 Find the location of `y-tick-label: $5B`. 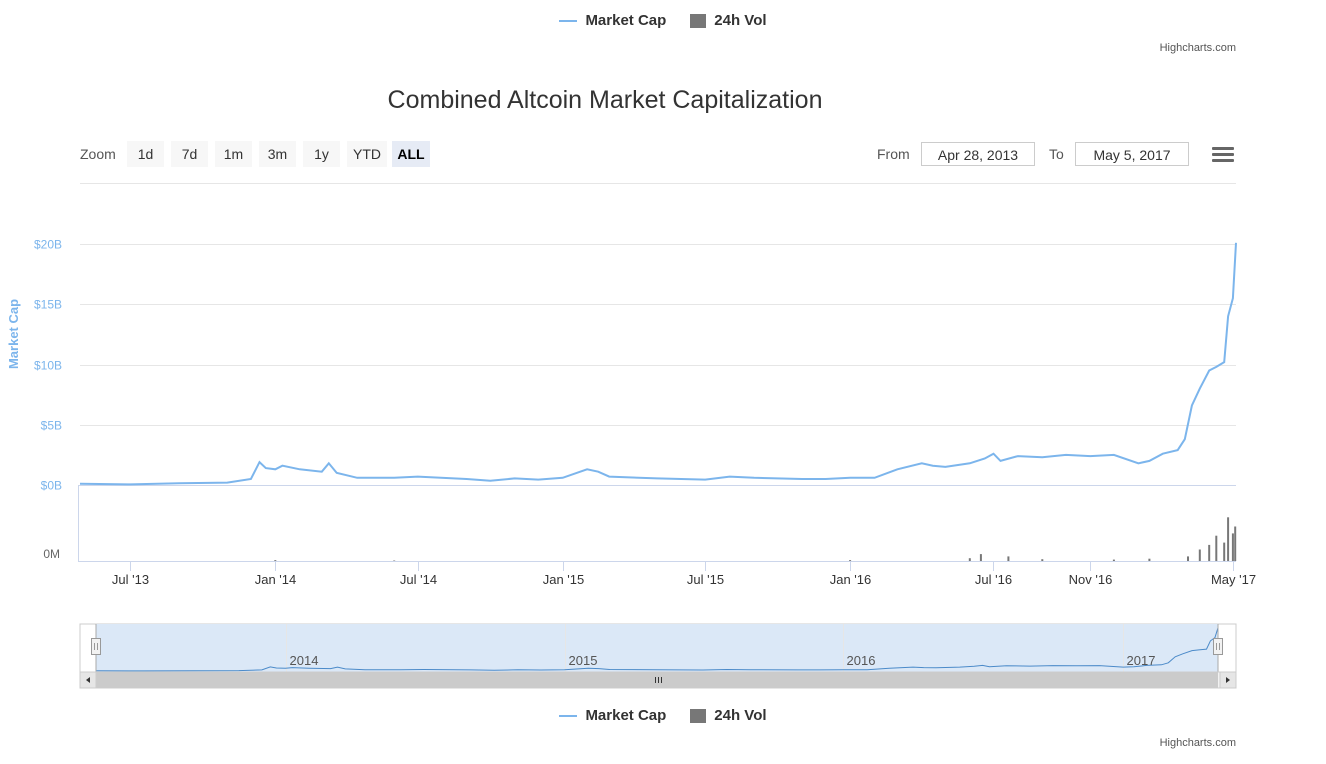

y-tick-label: $5B is located at coordinates (51, 426).